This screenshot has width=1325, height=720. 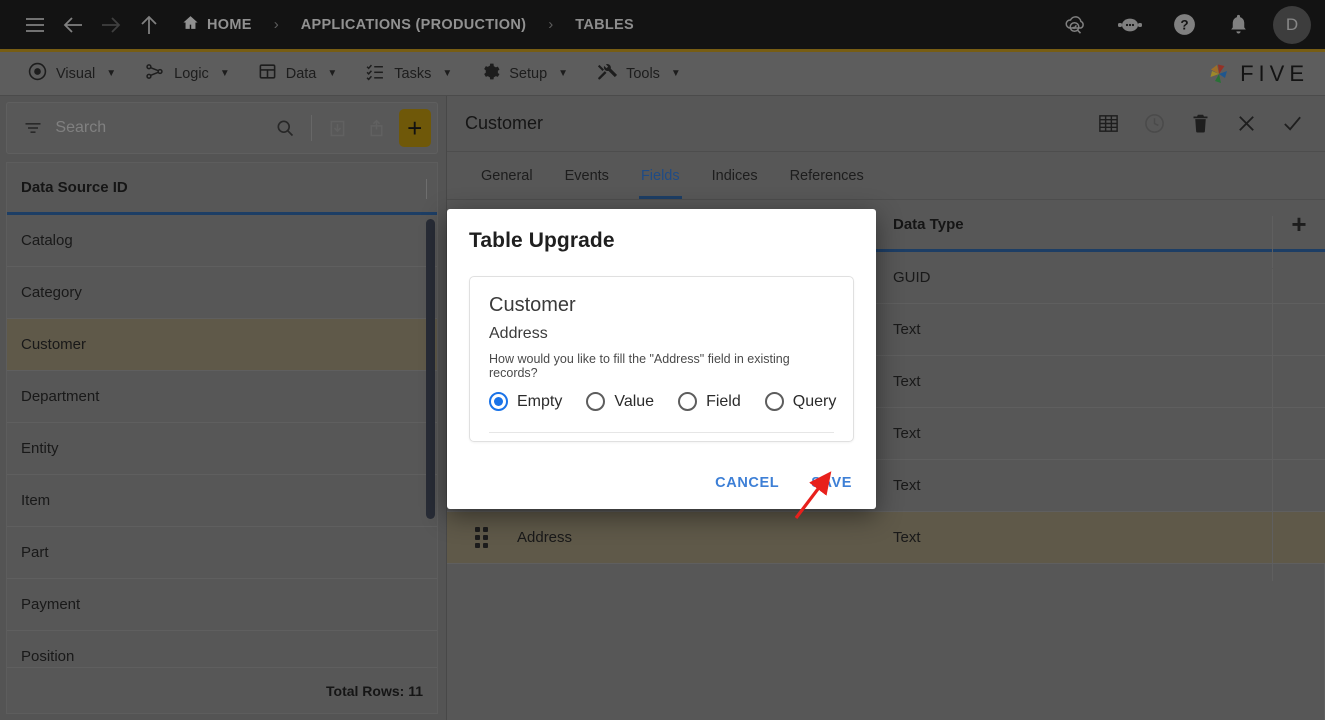 What do you see at coordinates (540, 401) in the screenshot?
I see `radio-label: Empty` at bounding box center [540, 401].